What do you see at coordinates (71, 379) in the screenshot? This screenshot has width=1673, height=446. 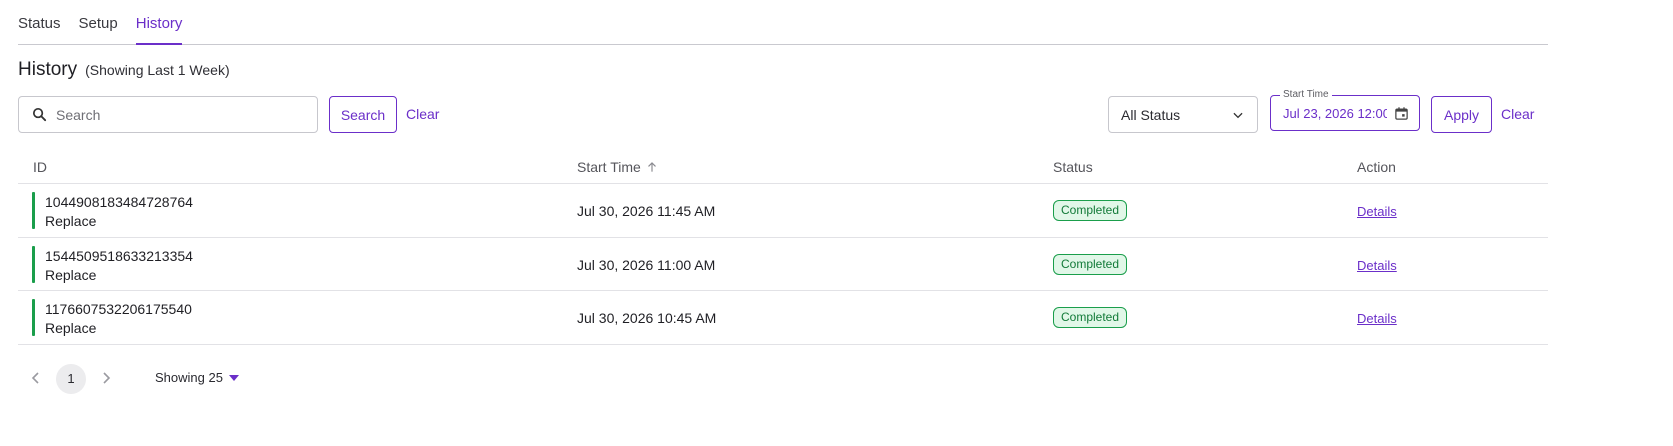 I see `page-number-button: 1` at bounding box center [71, 379].